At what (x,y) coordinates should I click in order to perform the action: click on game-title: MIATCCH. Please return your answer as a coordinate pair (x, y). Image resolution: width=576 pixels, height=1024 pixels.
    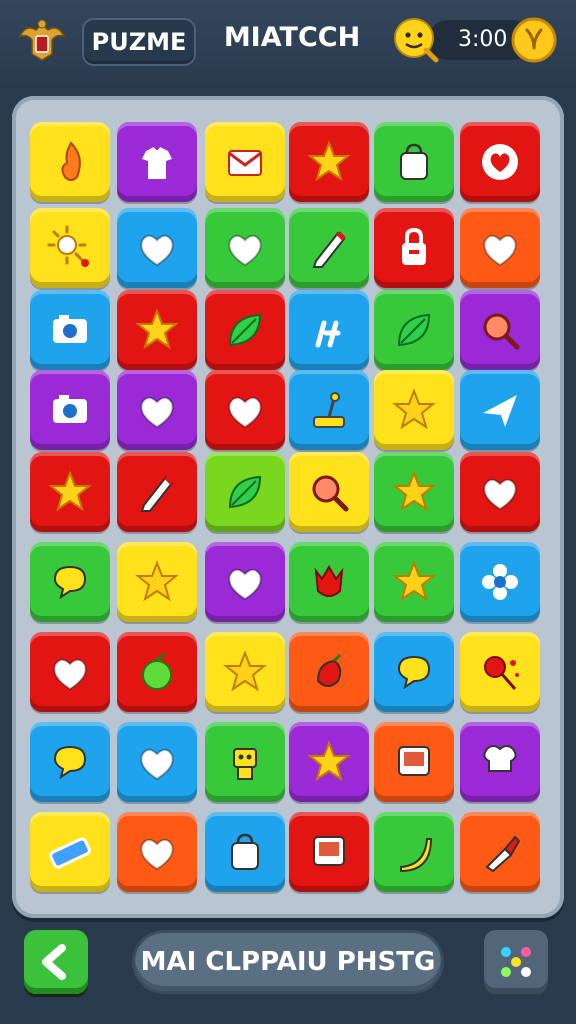
    Looking at the image, I should click on (292, 37).